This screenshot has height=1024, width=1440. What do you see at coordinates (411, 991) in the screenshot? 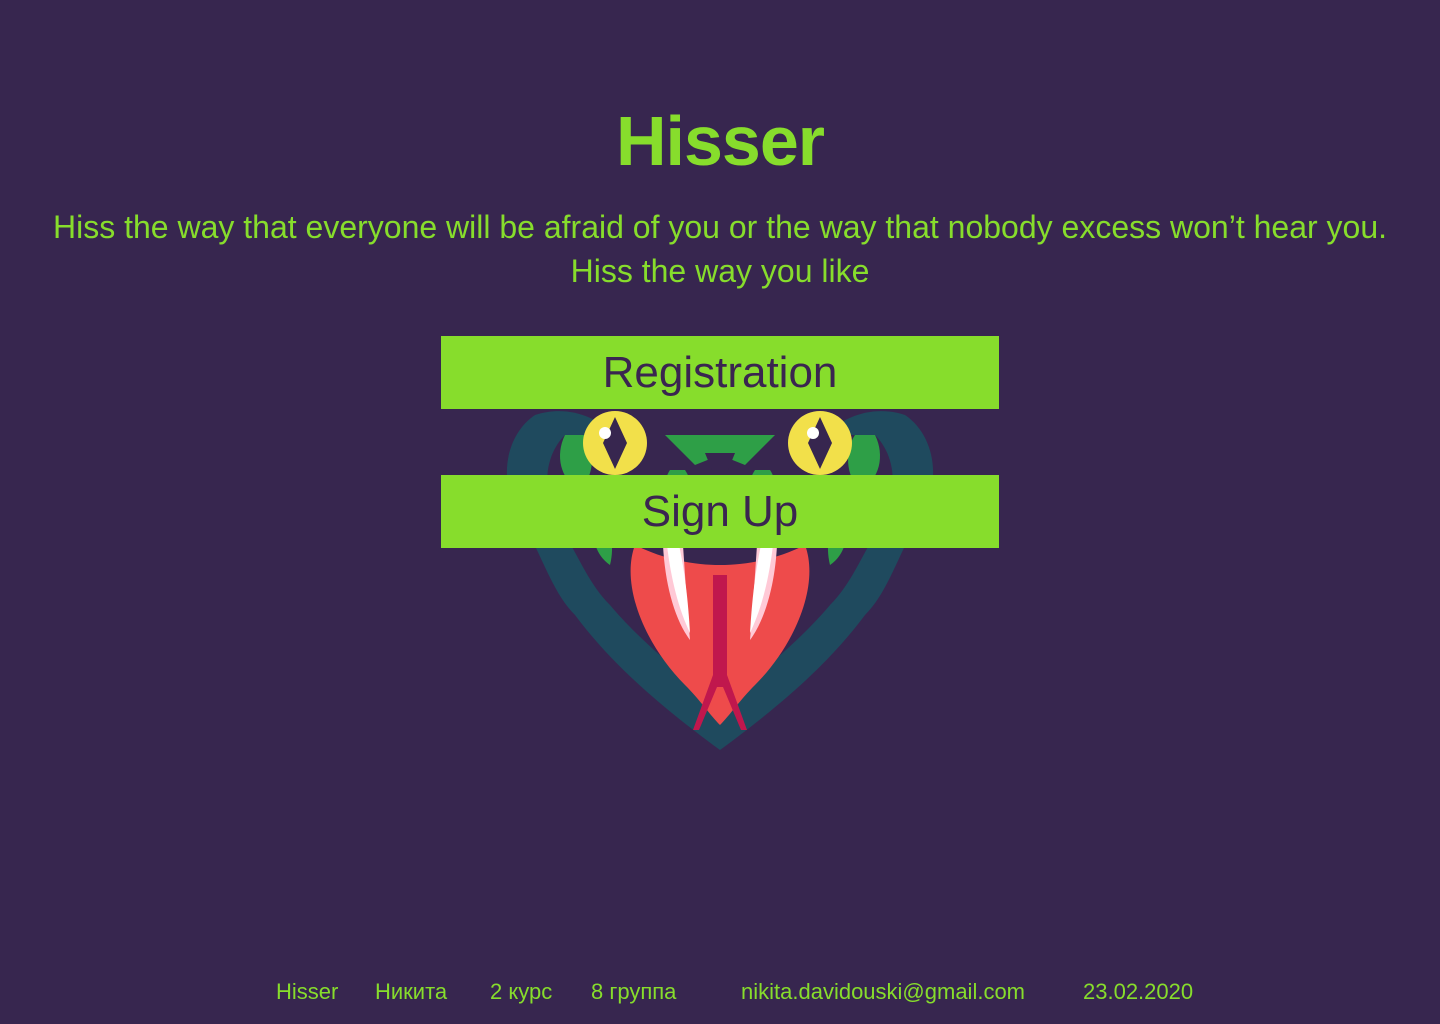
I see `footer-author-name: Никита` at bounding box center [411, 991].